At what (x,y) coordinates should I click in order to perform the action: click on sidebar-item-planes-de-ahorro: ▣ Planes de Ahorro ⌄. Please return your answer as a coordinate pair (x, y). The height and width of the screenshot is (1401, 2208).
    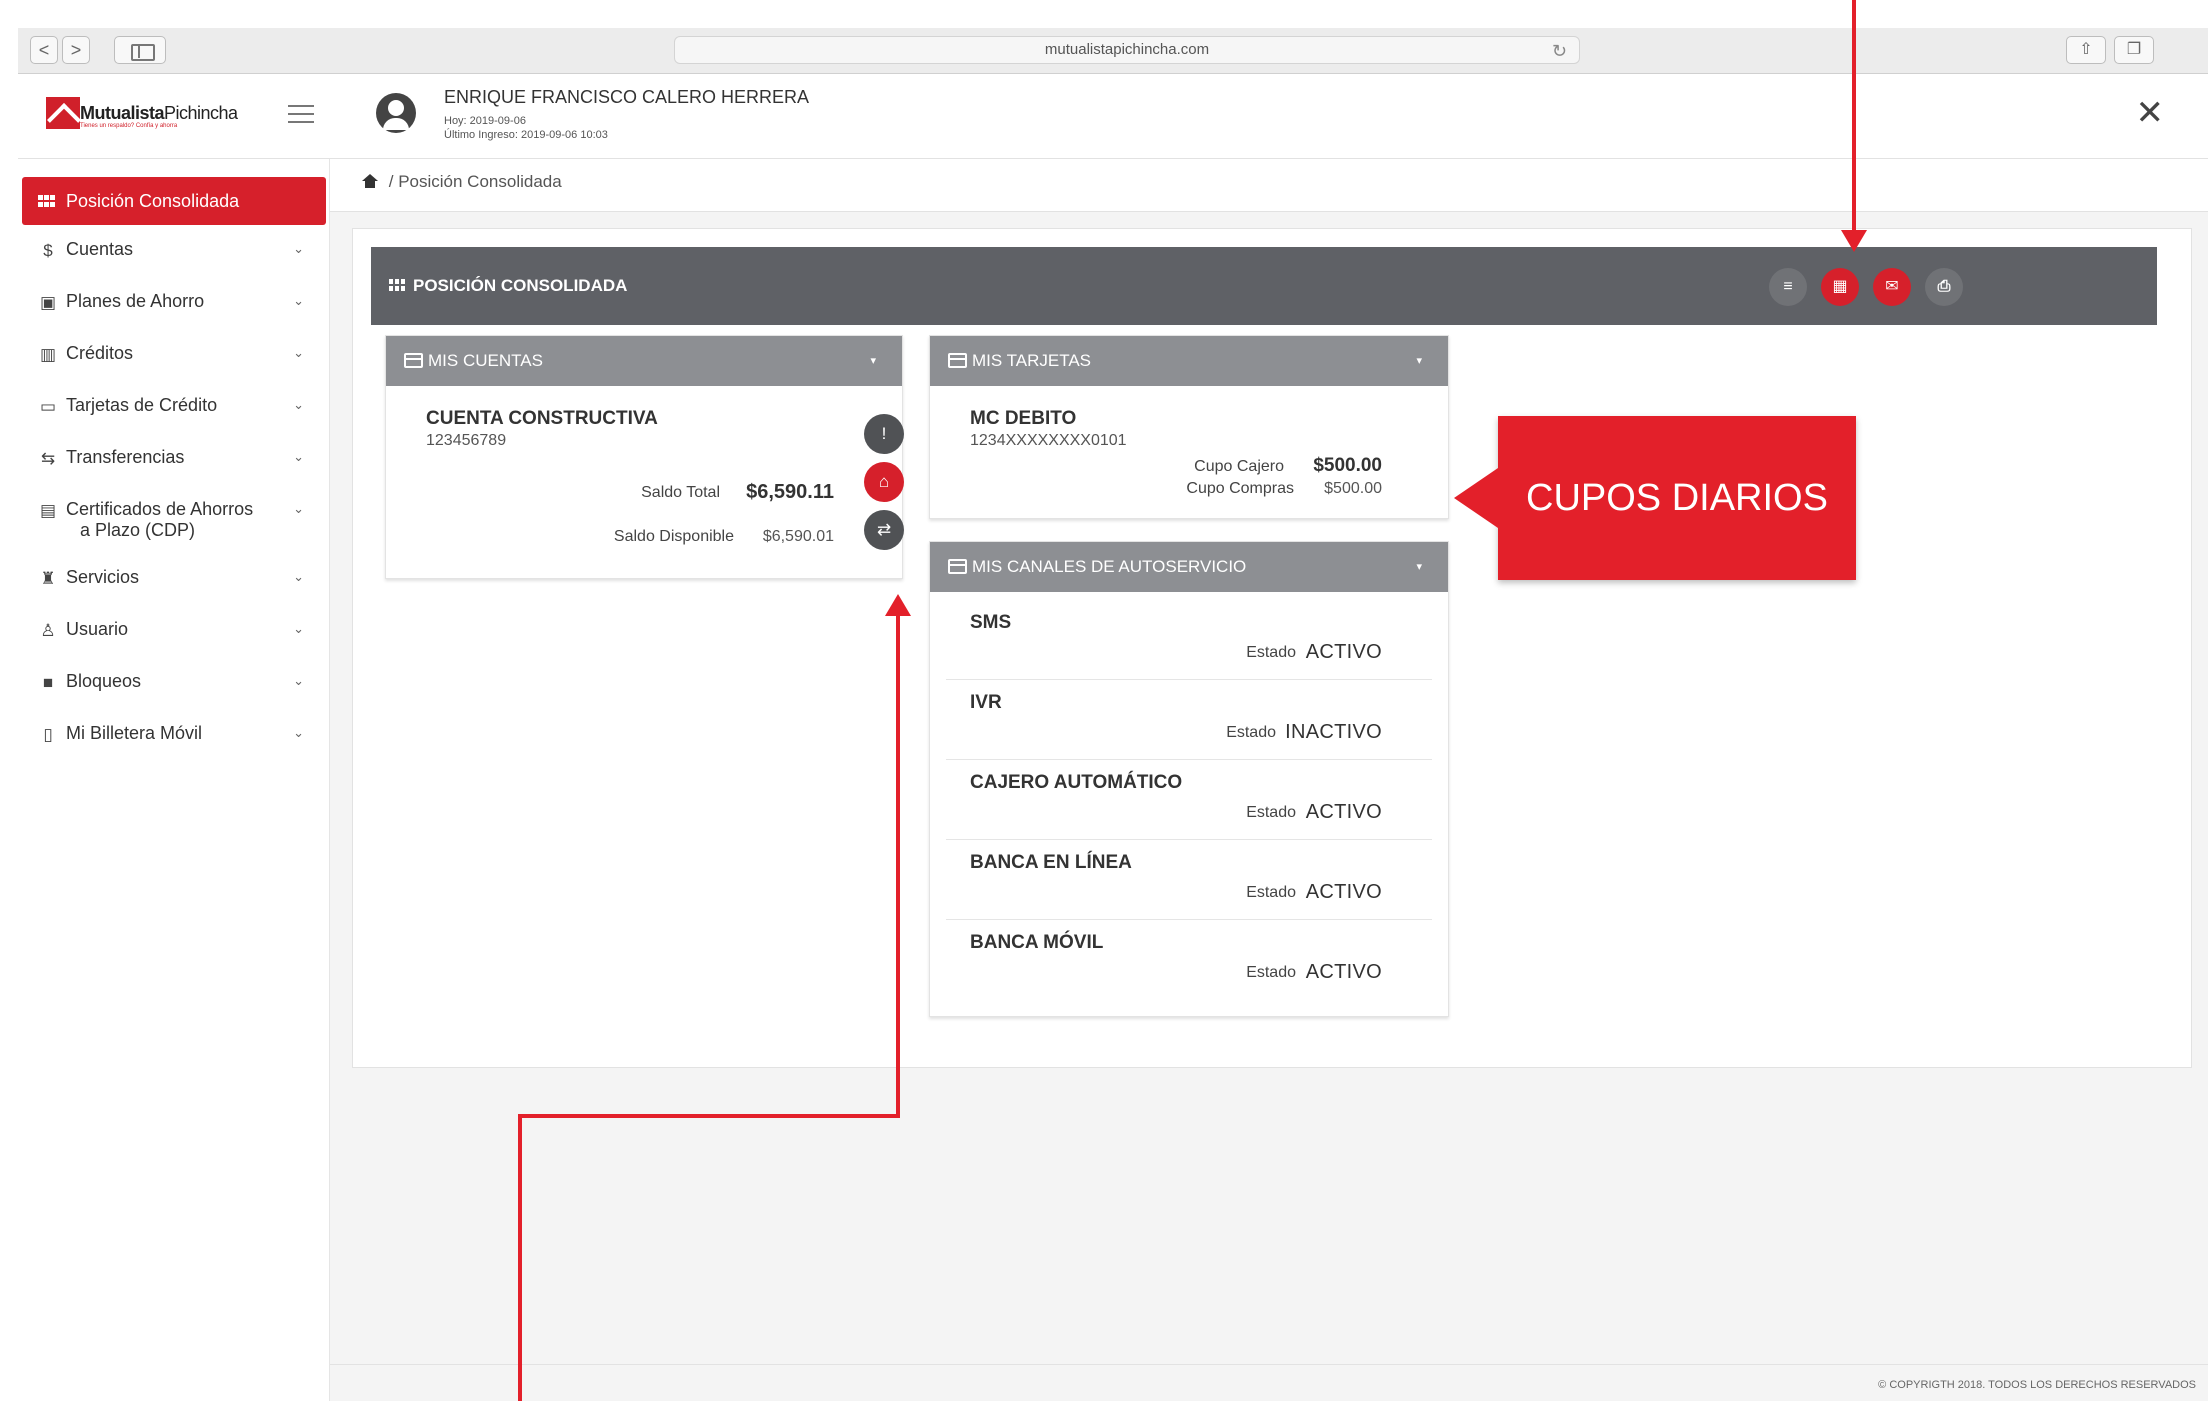
    Looking at the image, I should click on (174, 301).